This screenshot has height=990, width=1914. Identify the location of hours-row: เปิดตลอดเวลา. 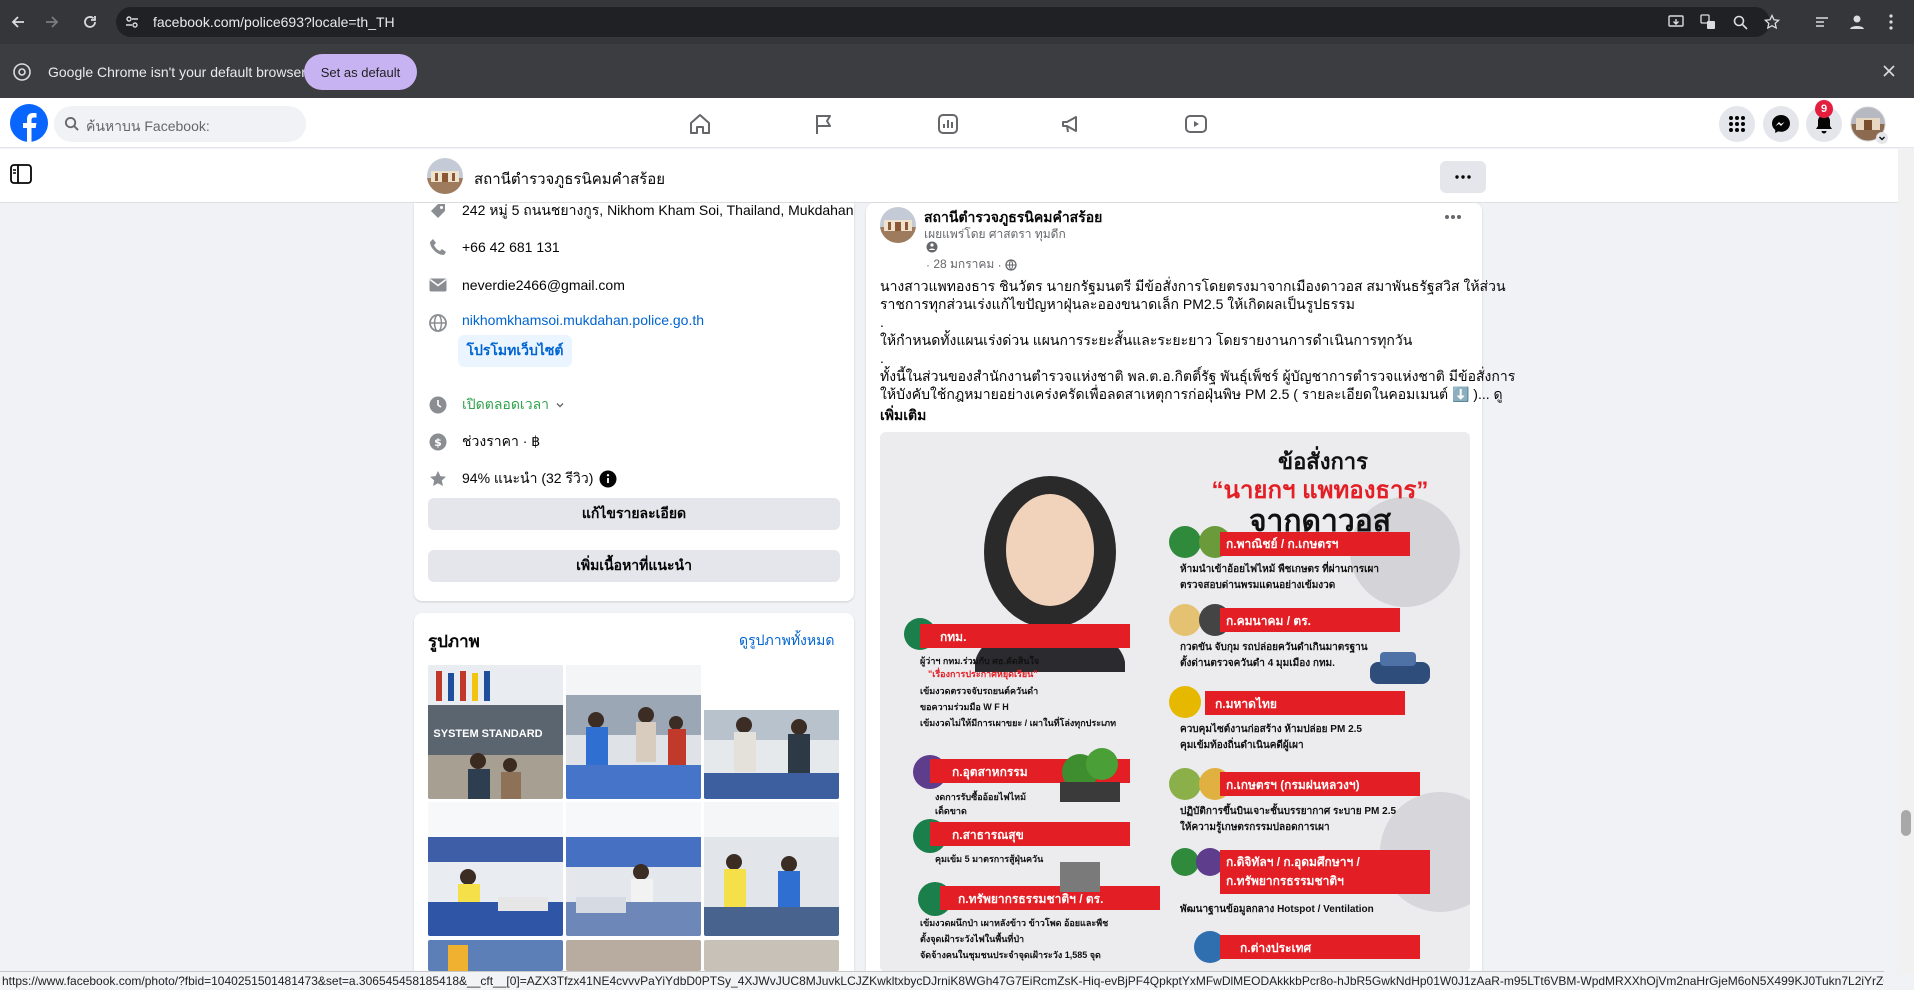
(496, 405).